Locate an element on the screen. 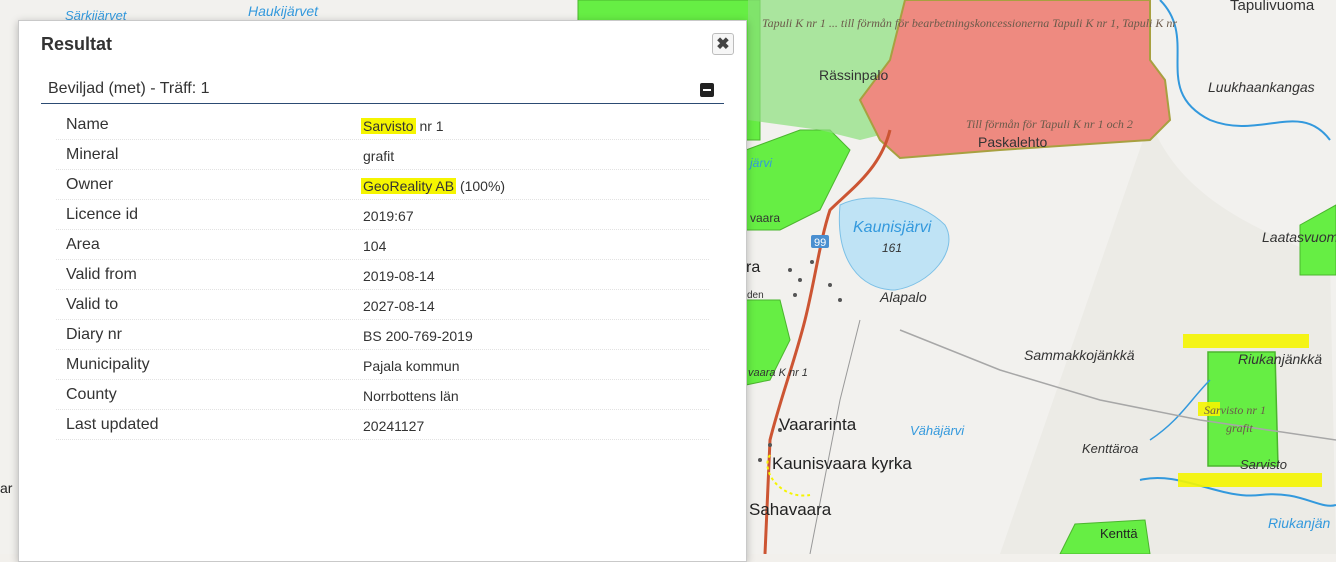 The height and width of the screenshot is (562, 1336). map-label-alapalo: Alapalo is located at coordinates (903, 297).